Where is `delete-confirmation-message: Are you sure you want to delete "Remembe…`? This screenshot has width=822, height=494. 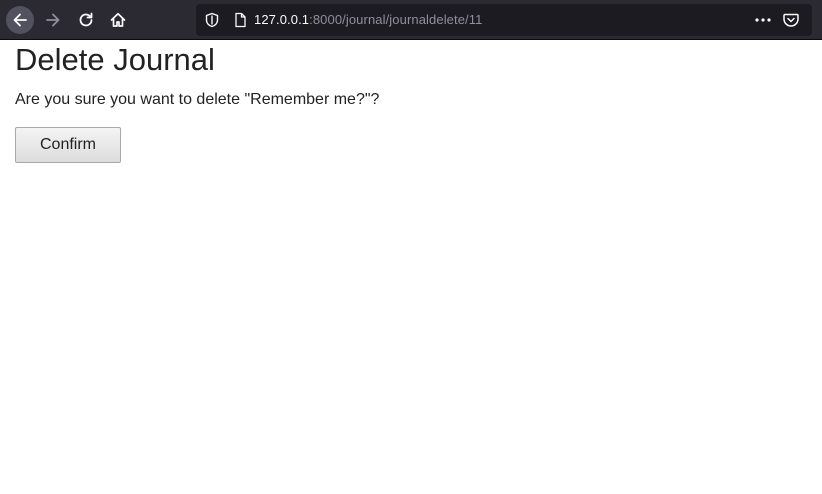 delete-confirmation-message: Are you sure you want to delete "Remembe… is located at coordinates (197, 99).